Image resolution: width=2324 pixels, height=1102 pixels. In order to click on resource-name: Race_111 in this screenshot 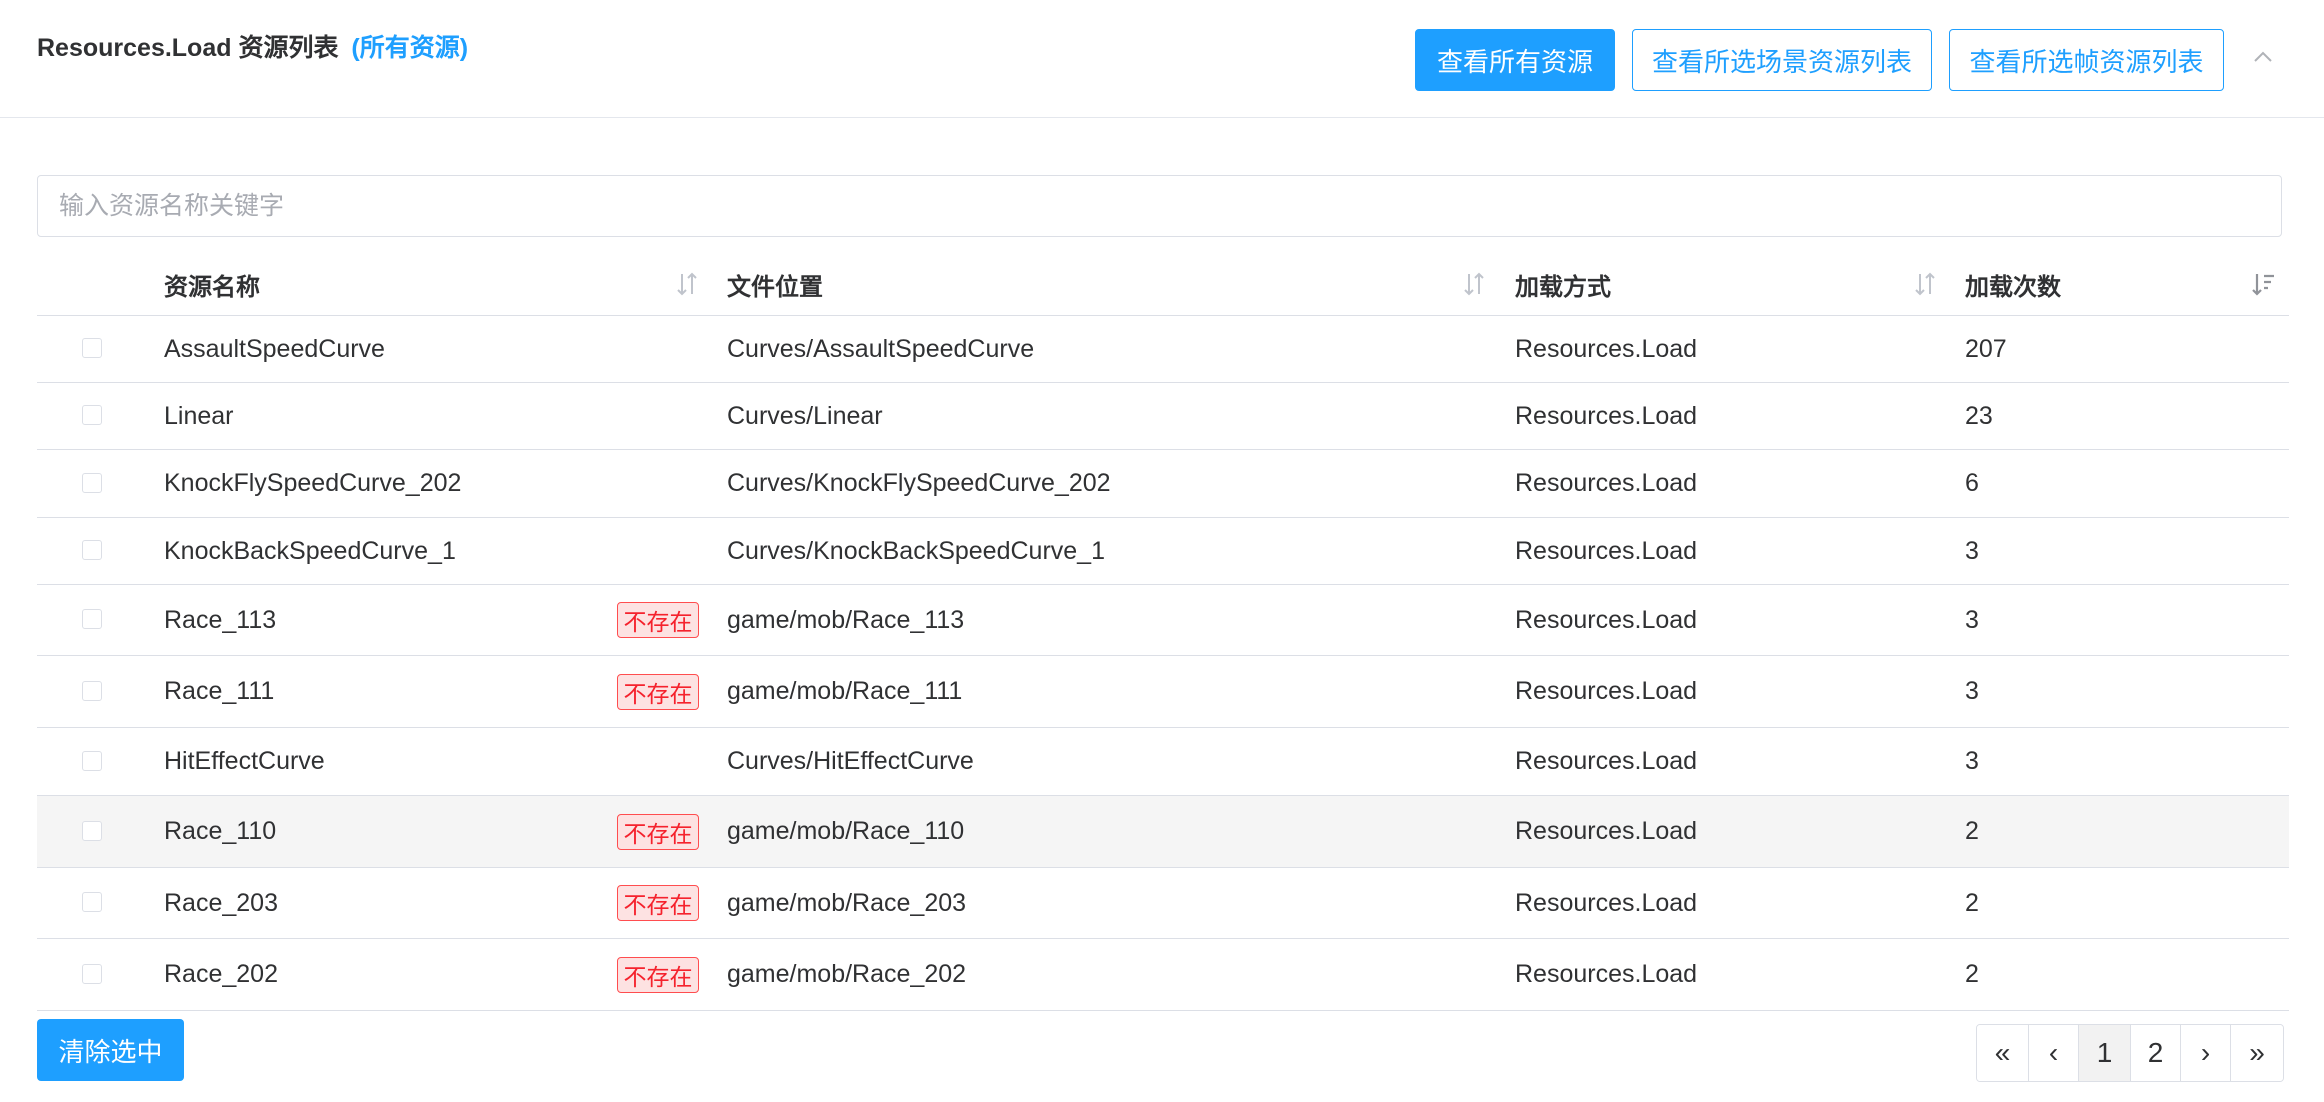, I will do `click(219, 691)`.